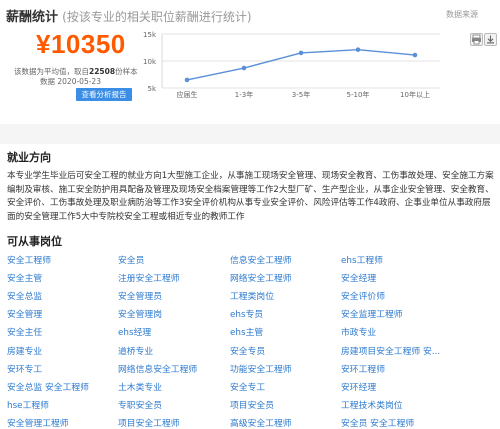 The width and height of the screenshot is (500, 429). I want to click on position-link: 安全主管, so click(24, 277).